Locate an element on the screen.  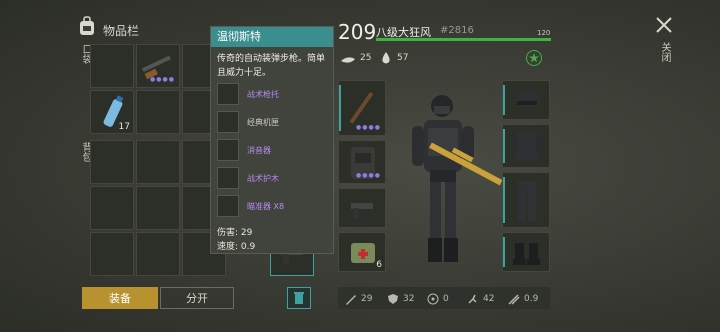
boots-icon is located at coordinates (526, 254).